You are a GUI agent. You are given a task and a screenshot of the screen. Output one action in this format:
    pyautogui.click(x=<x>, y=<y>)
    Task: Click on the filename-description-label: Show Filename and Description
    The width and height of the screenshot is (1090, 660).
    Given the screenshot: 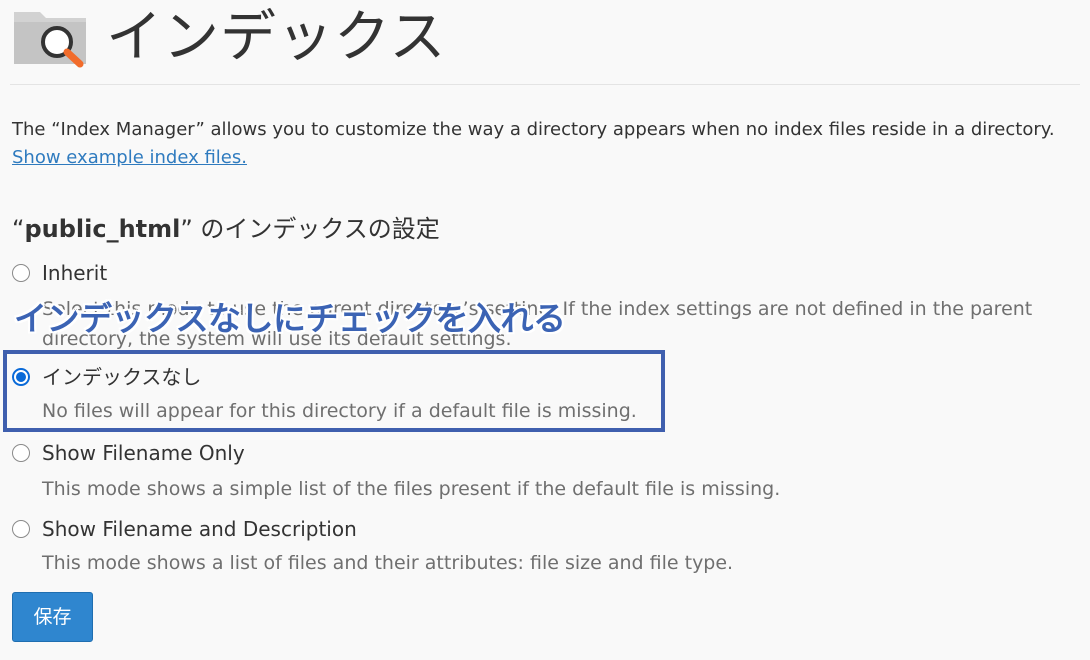 What is the action you would take?
    pyautogui.click(x=199, y=529)
    